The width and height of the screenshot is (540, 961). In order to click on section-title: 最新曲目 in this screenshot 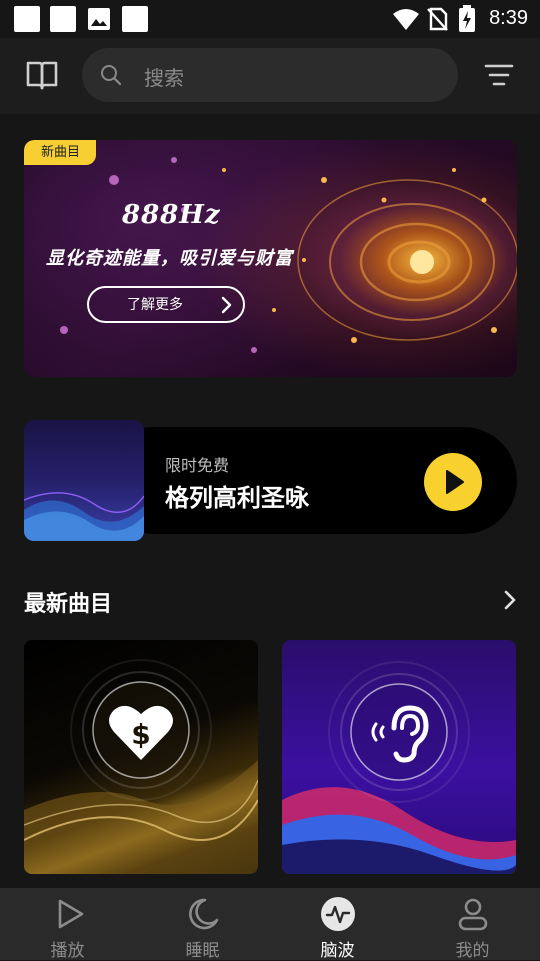, I will do `click(68, 604)`.